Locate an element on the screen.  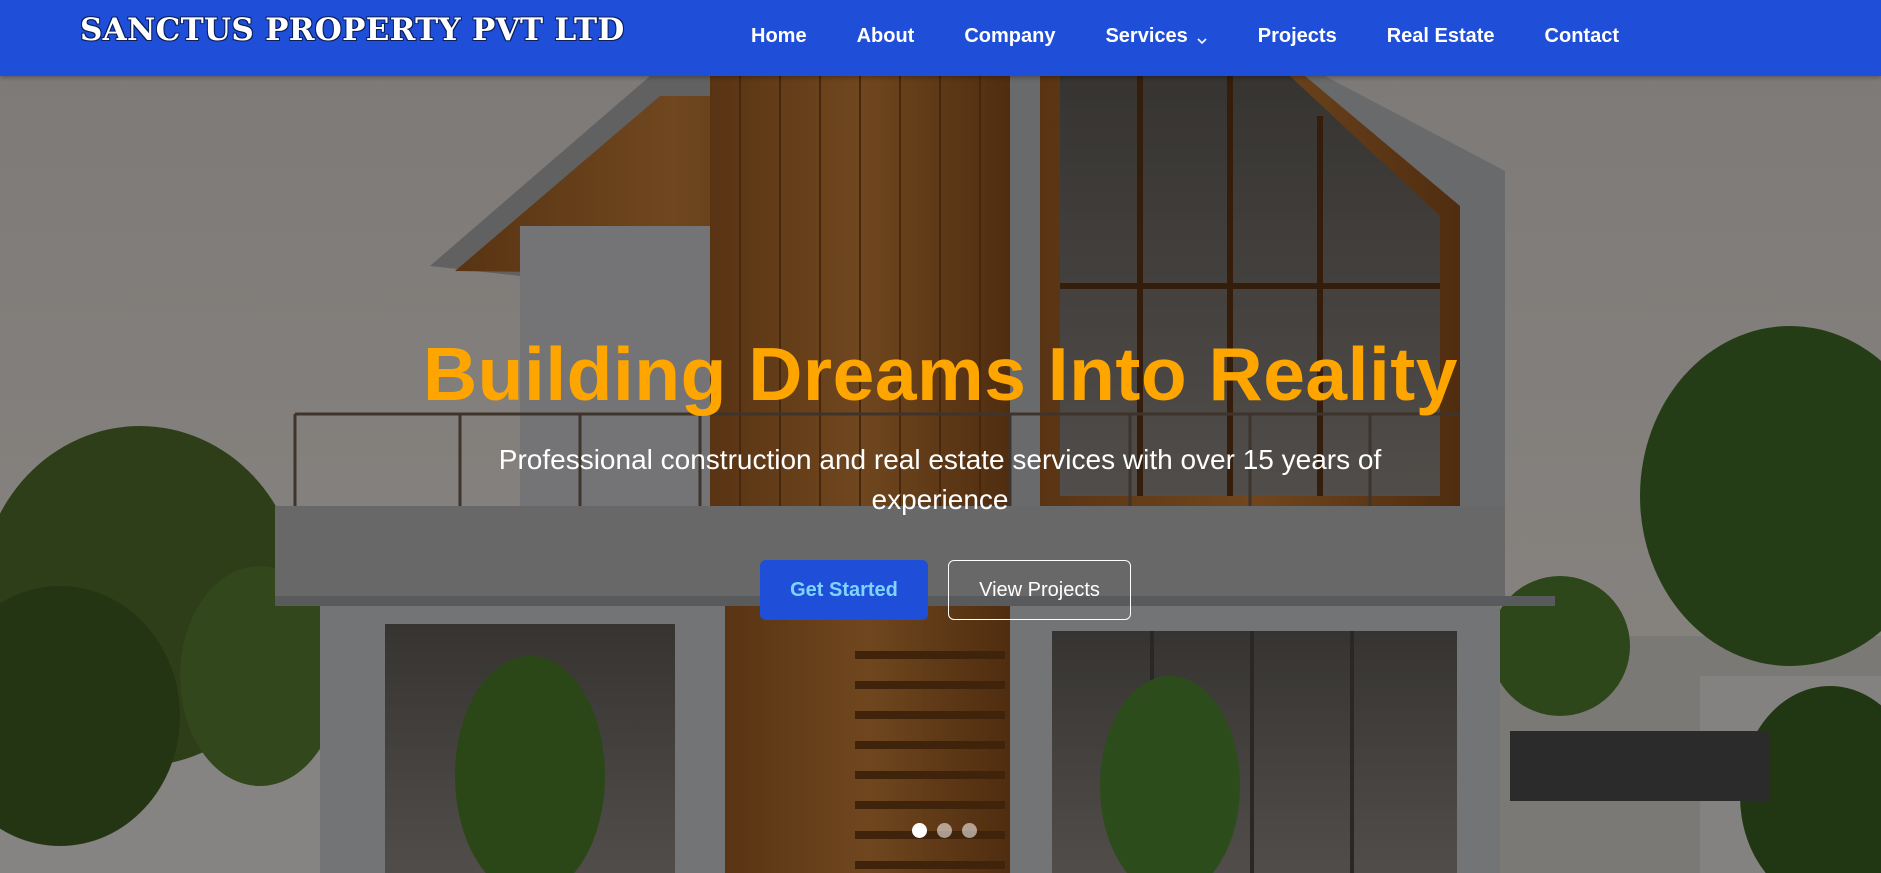
nav-item-about: About is located at coordinates (886, 36).